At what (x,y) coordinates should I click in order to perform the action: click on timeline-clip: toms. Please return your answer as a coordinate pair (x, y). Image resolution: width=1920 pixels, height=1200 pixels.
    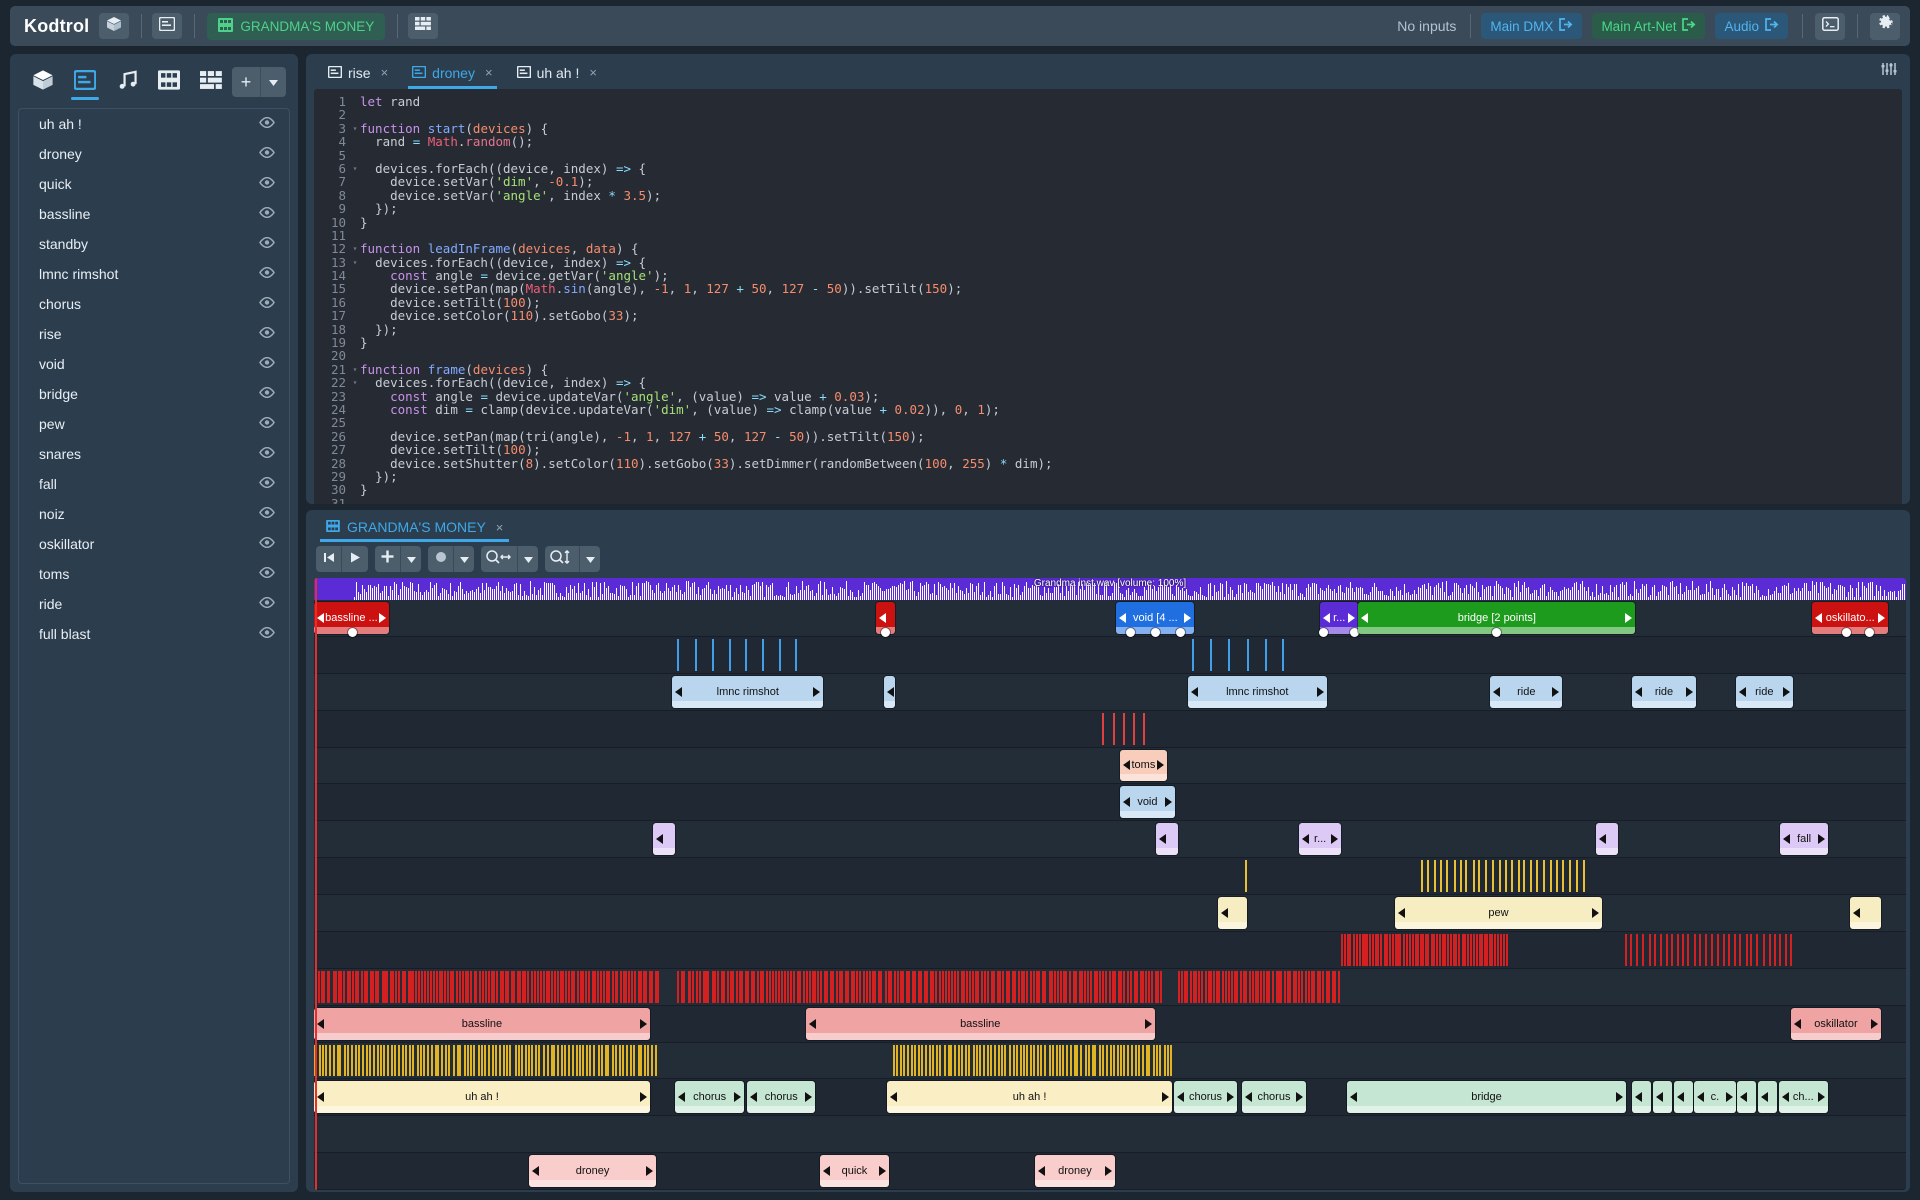
    Looking at the image, I should click on (1143, 765).